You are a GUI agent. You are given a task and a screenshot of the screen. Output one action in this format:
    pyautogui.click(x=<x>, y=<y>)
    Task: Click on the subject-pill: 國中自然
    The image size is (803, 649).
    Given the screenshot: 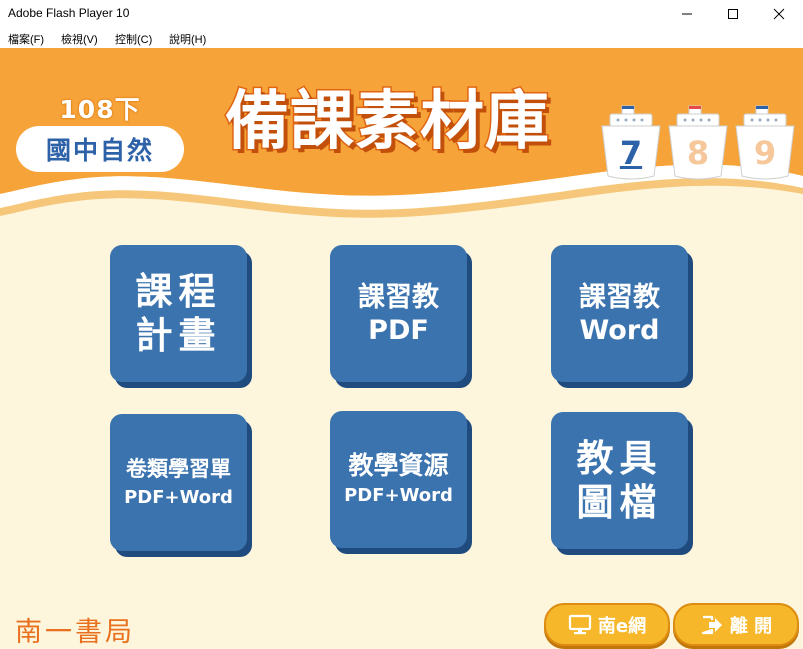 What is the action you would take?
    pyautogui.click(x=100, y=149)
    